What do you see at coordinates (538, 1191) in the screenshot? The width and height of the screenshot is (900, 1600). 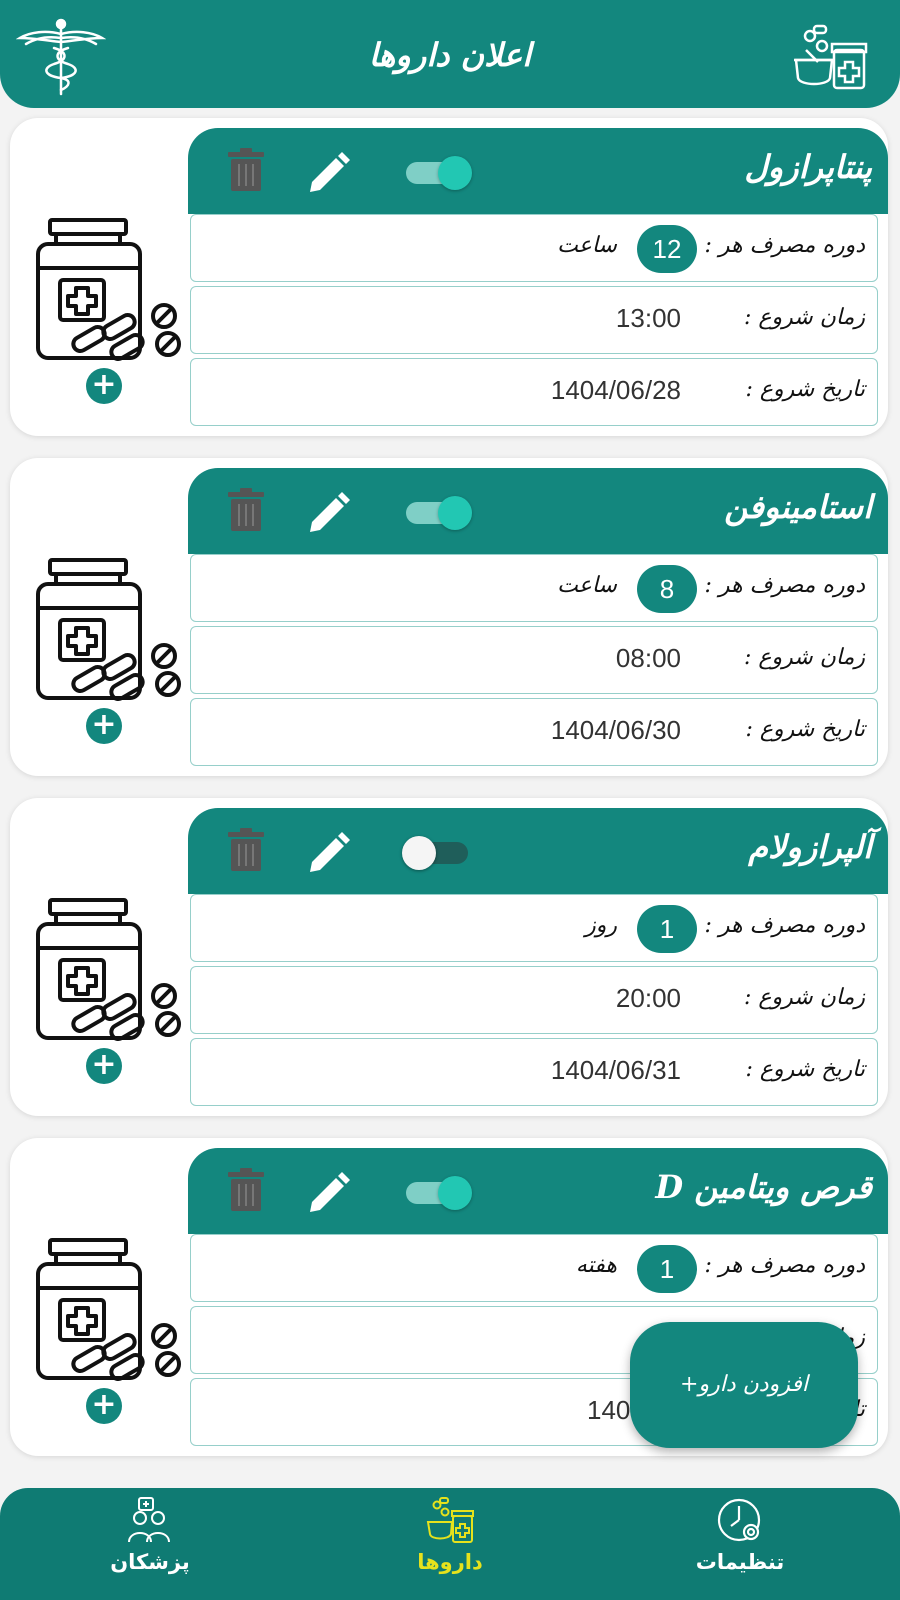 I see `medication-header: قرص ویتامین D` at bounding box center [538, 1191].